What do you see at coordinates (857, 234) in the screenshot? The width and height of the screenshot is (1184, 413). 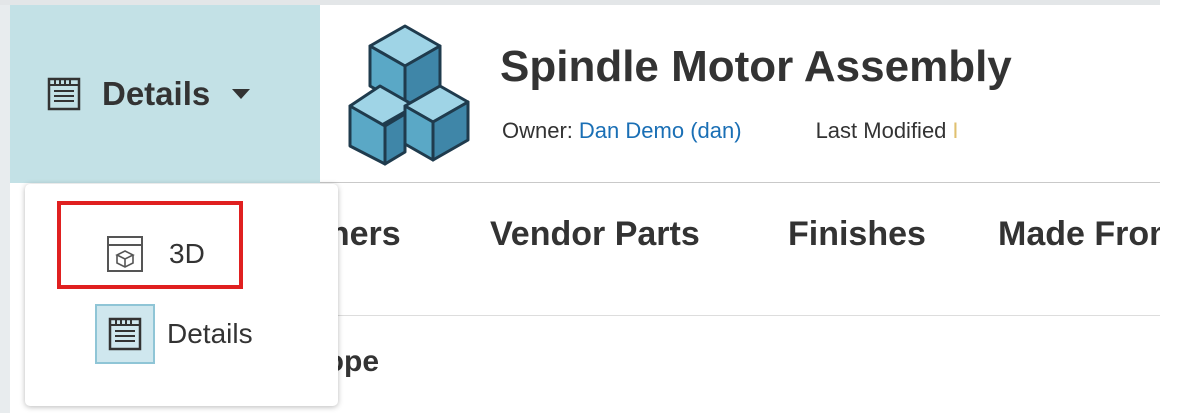 I see `tab-finishes: Finishes` at bounding box center [857, 234].